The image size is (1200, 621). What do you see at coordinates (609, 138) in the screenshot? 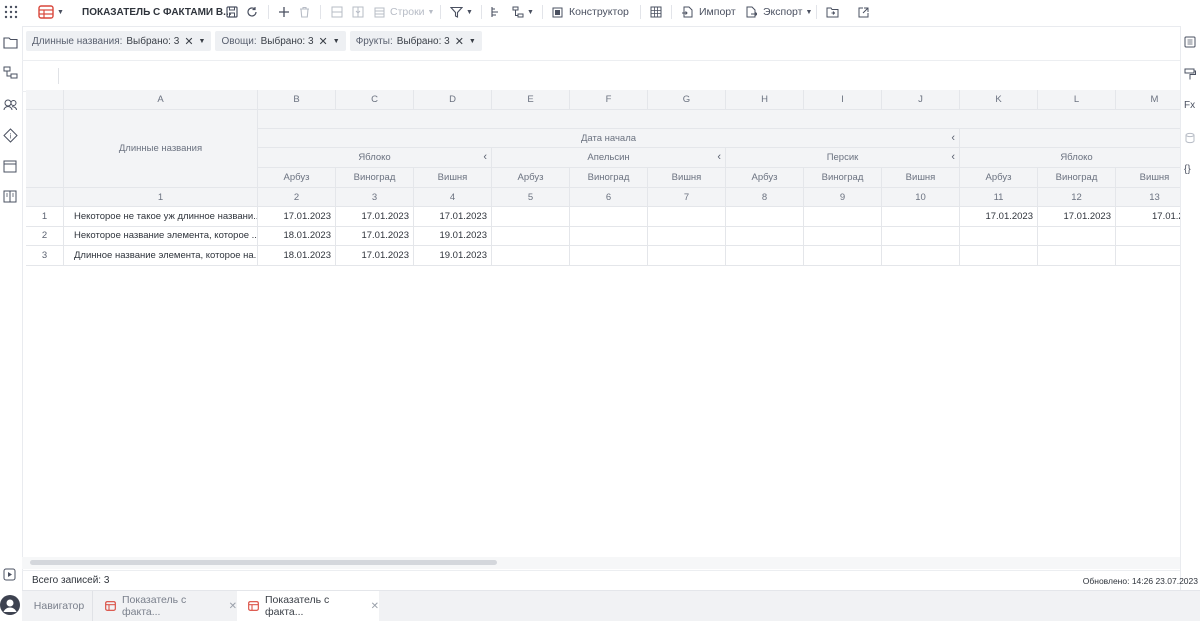
I see `top-group-header: Дата начала ‹` at bounding box center [609, 138].